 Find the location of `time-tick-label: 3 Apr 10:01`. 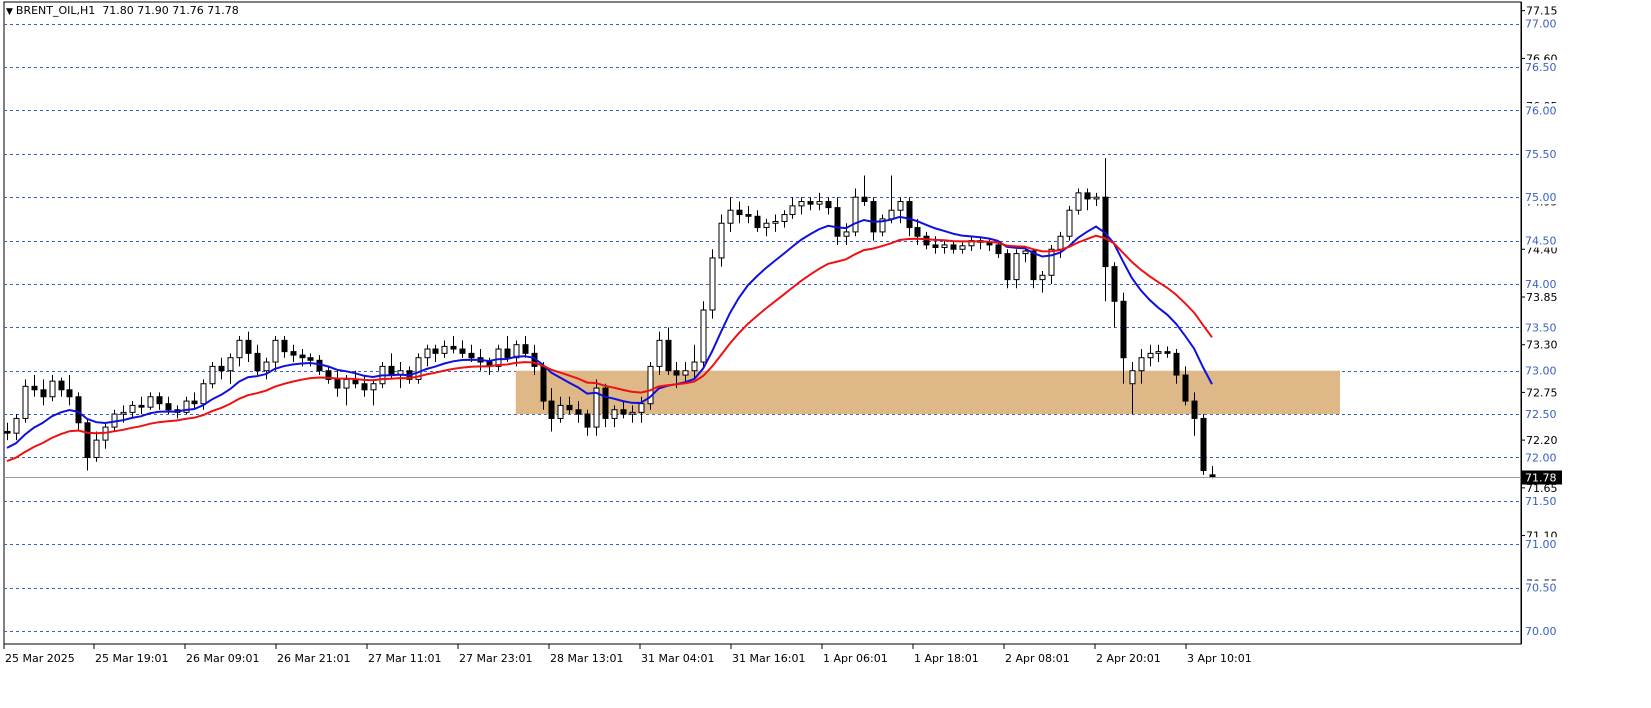

time-tick-label: 3 Apr 10:01 is located at coordinates (1219, 658).